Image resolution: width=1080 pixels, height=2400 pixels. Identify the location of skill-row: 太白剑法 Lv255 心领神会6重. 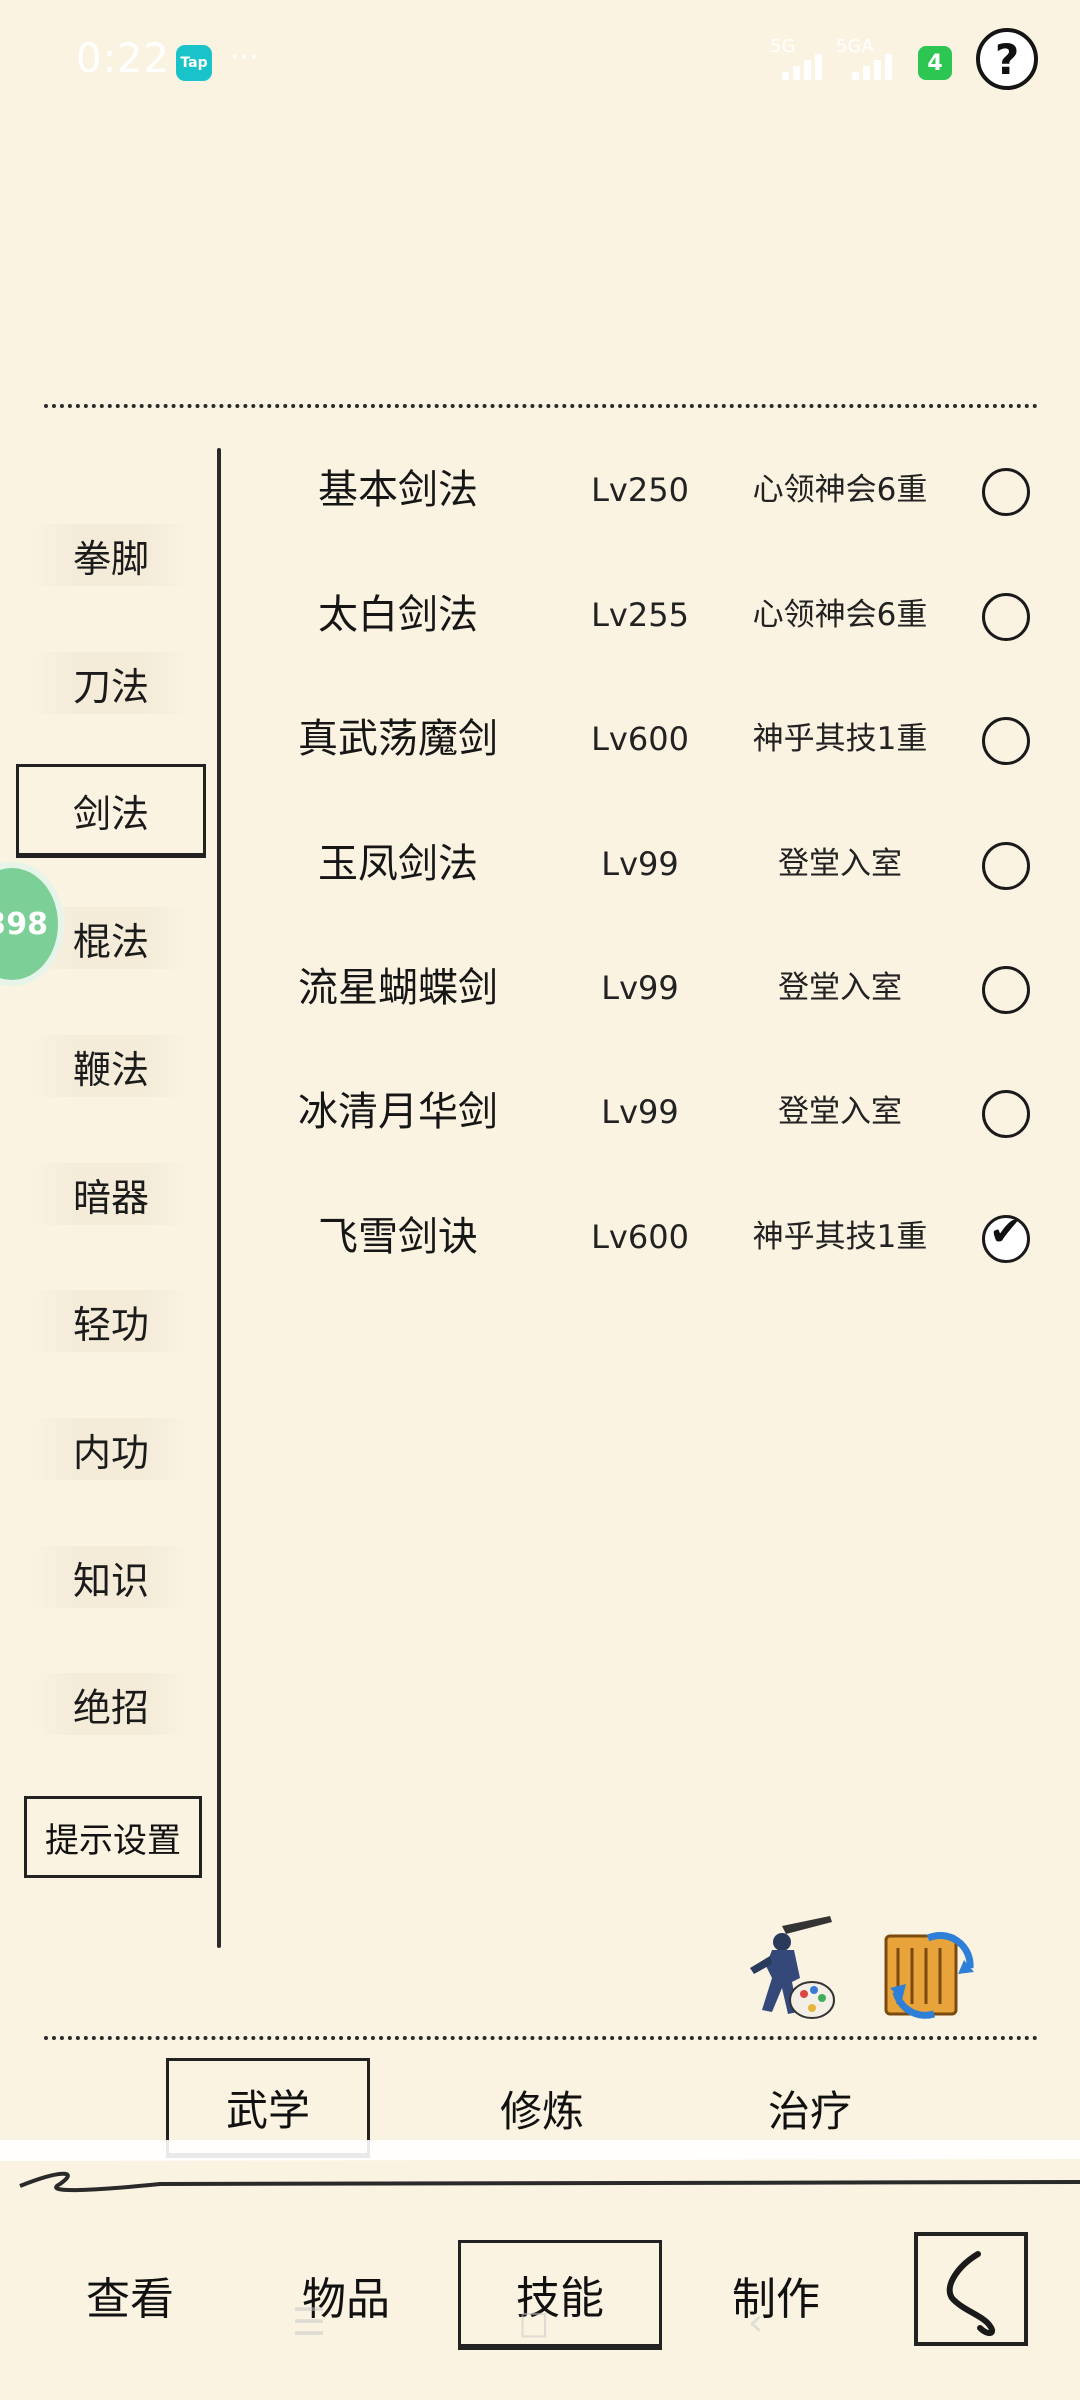
(645, 615).